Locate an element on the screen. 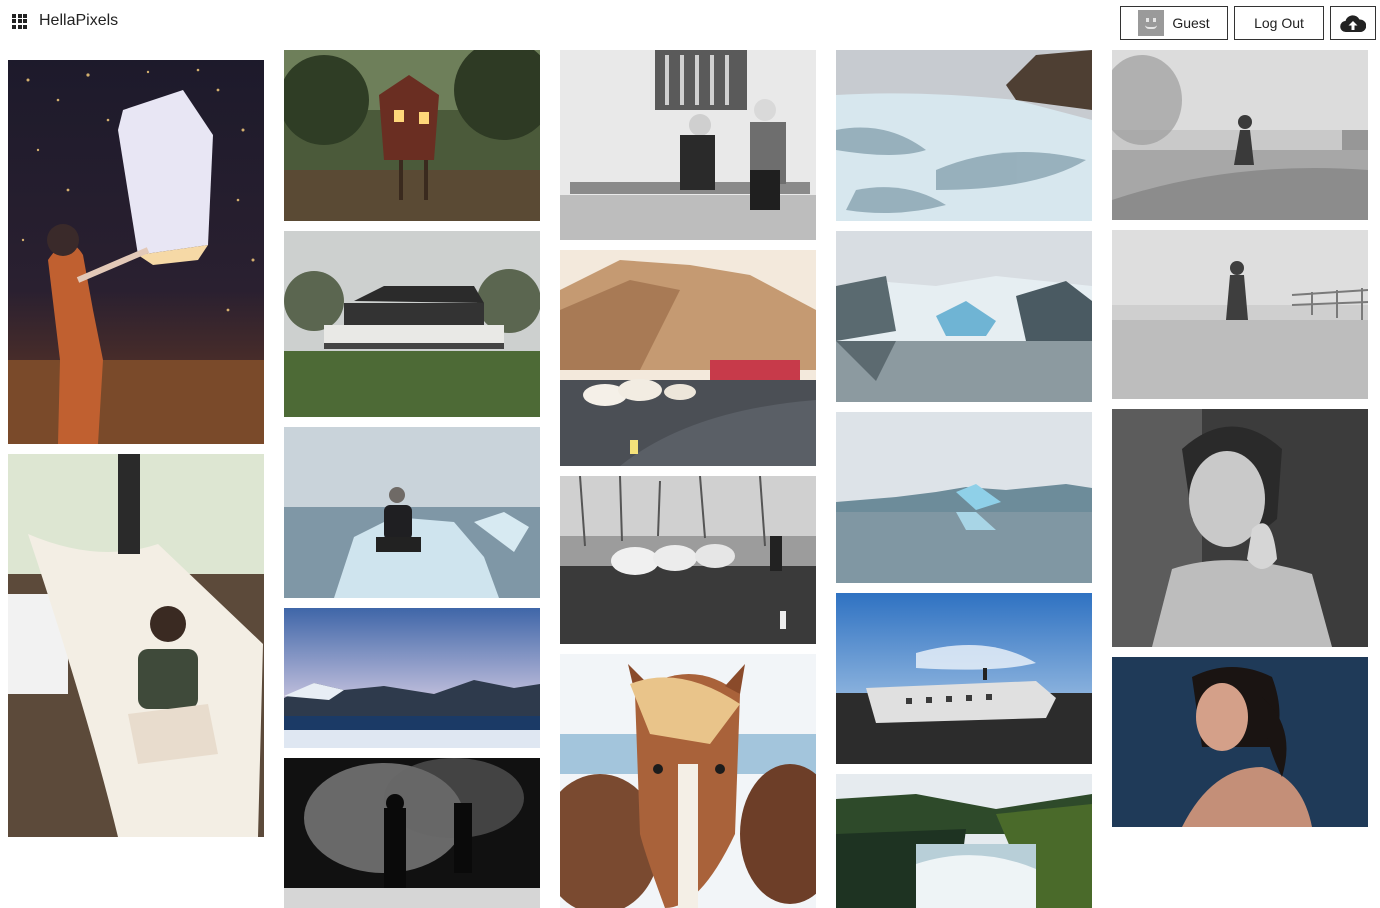 This screenshot has height=908, width=1380. guest-button: Guest is located at coordinates (1174, 23).